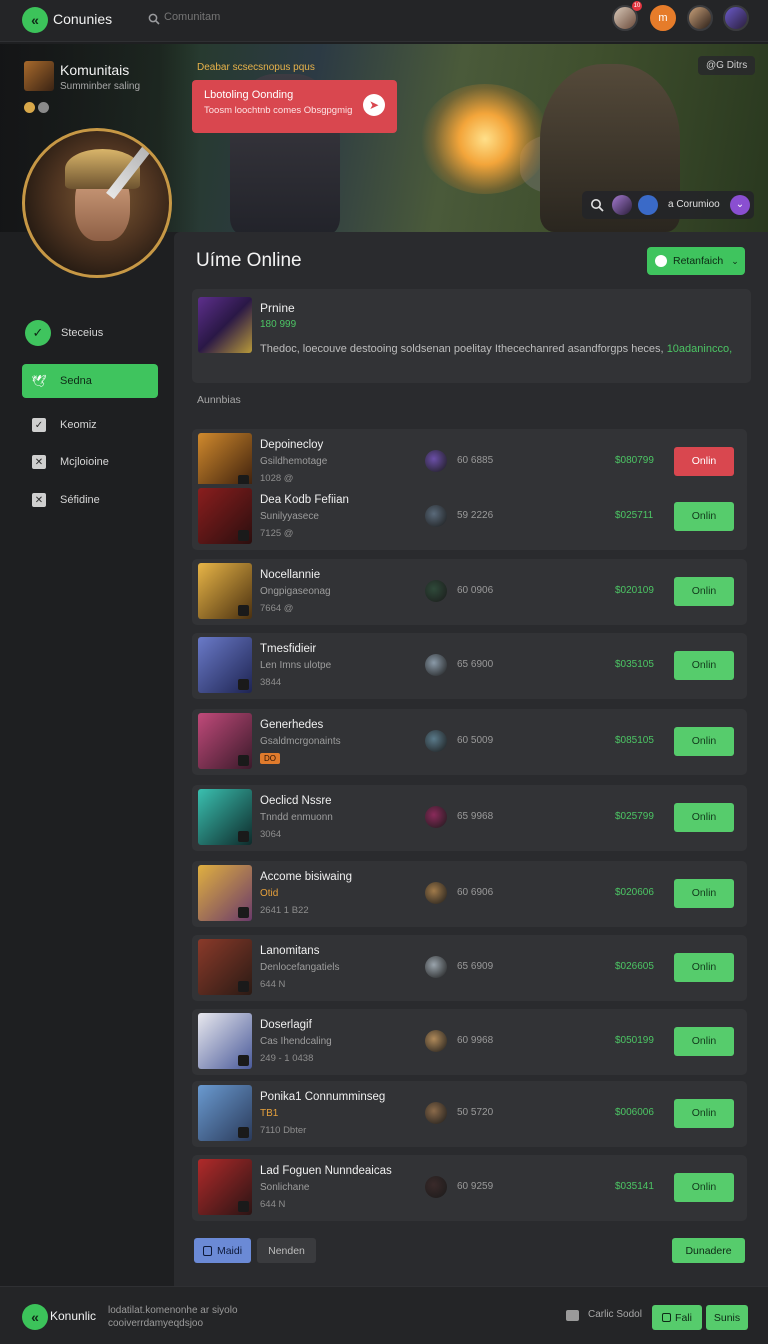  I want to click on shield-icon, so click(648, 205).